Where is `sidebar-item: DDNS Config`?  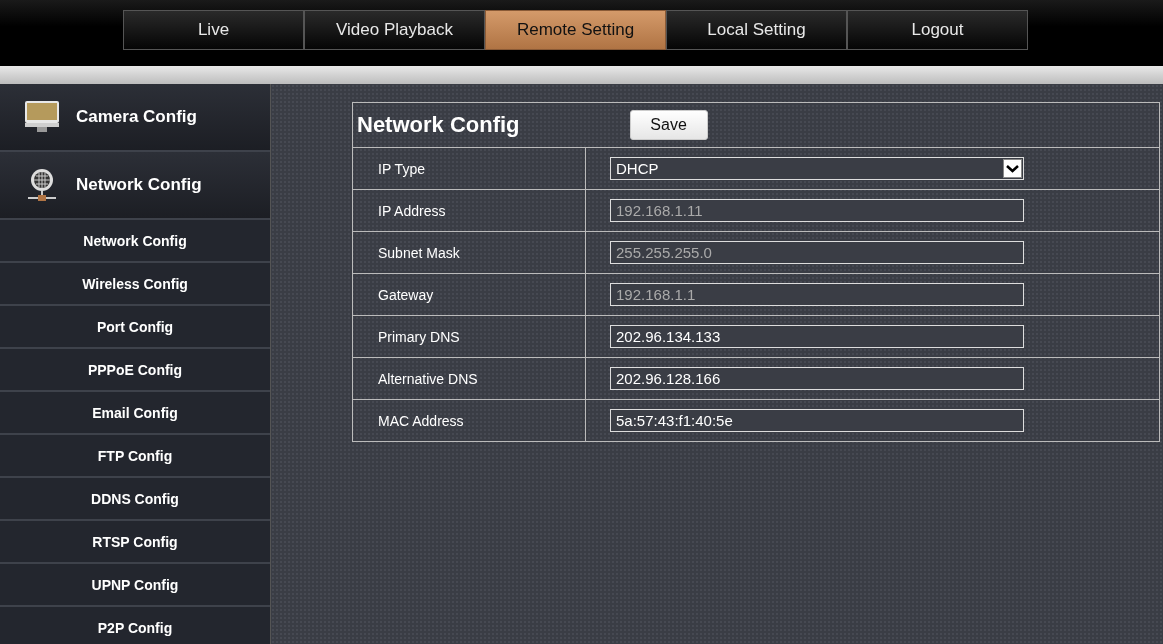
sidebar-item: DDNS Config is located at coordinates (135, 498).